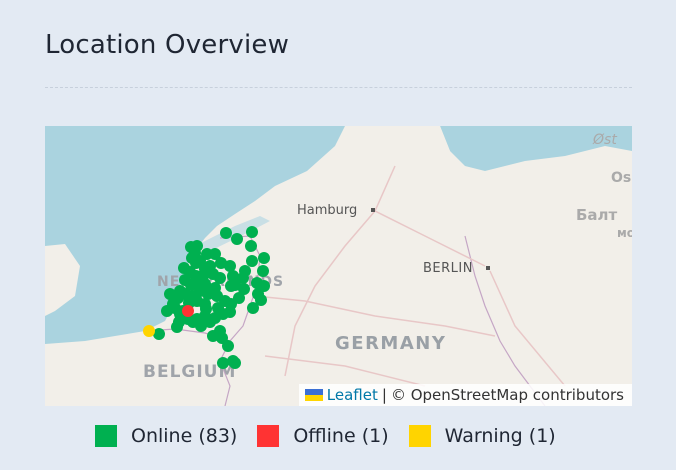 Image resolution: width=676 pixels, height=470 pixels. I want to click on legend-offline-label: Offline (1), so click(341, 436).